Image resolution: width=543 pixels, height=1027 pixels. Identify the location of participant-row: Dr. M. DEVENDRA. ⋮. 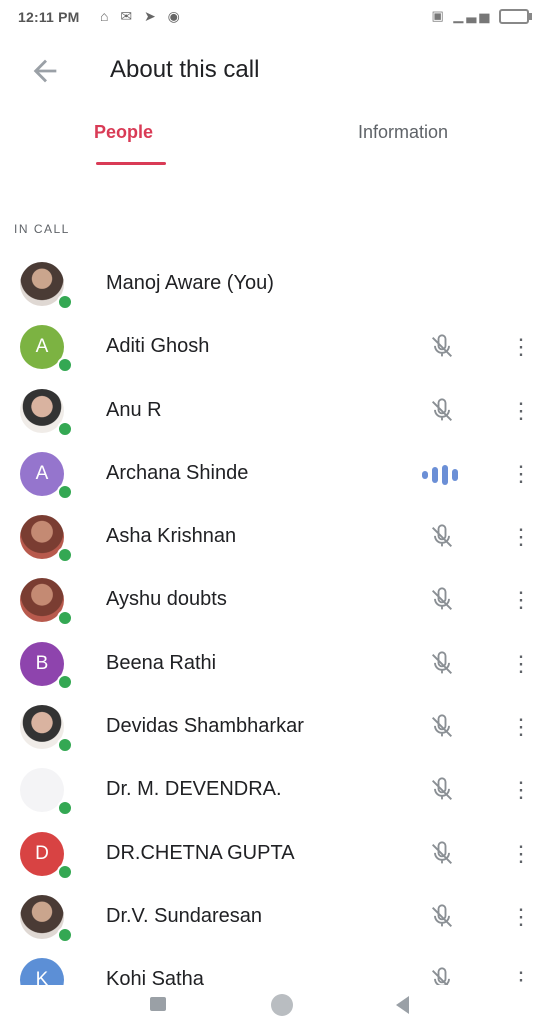
(271, 789).